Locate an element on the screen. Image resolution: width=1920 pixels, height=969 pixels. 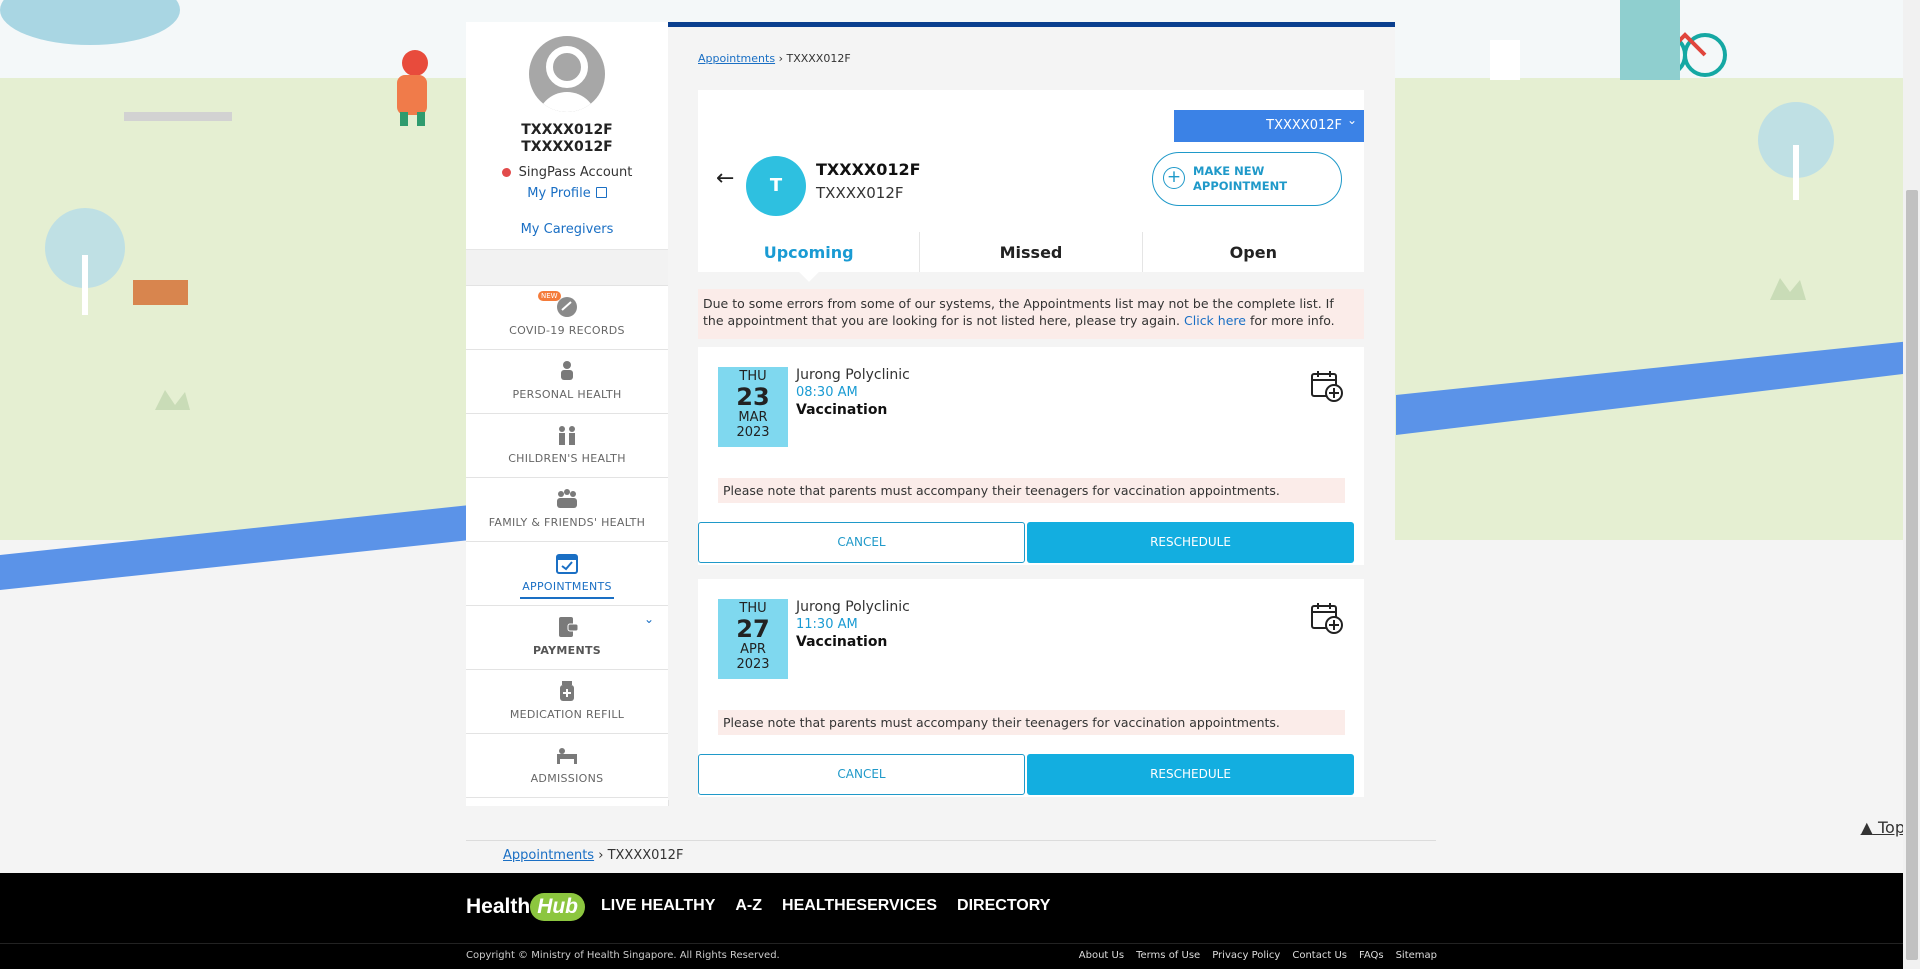
footer-link-faqs: FAQs is located at coordinates (1371, 955).